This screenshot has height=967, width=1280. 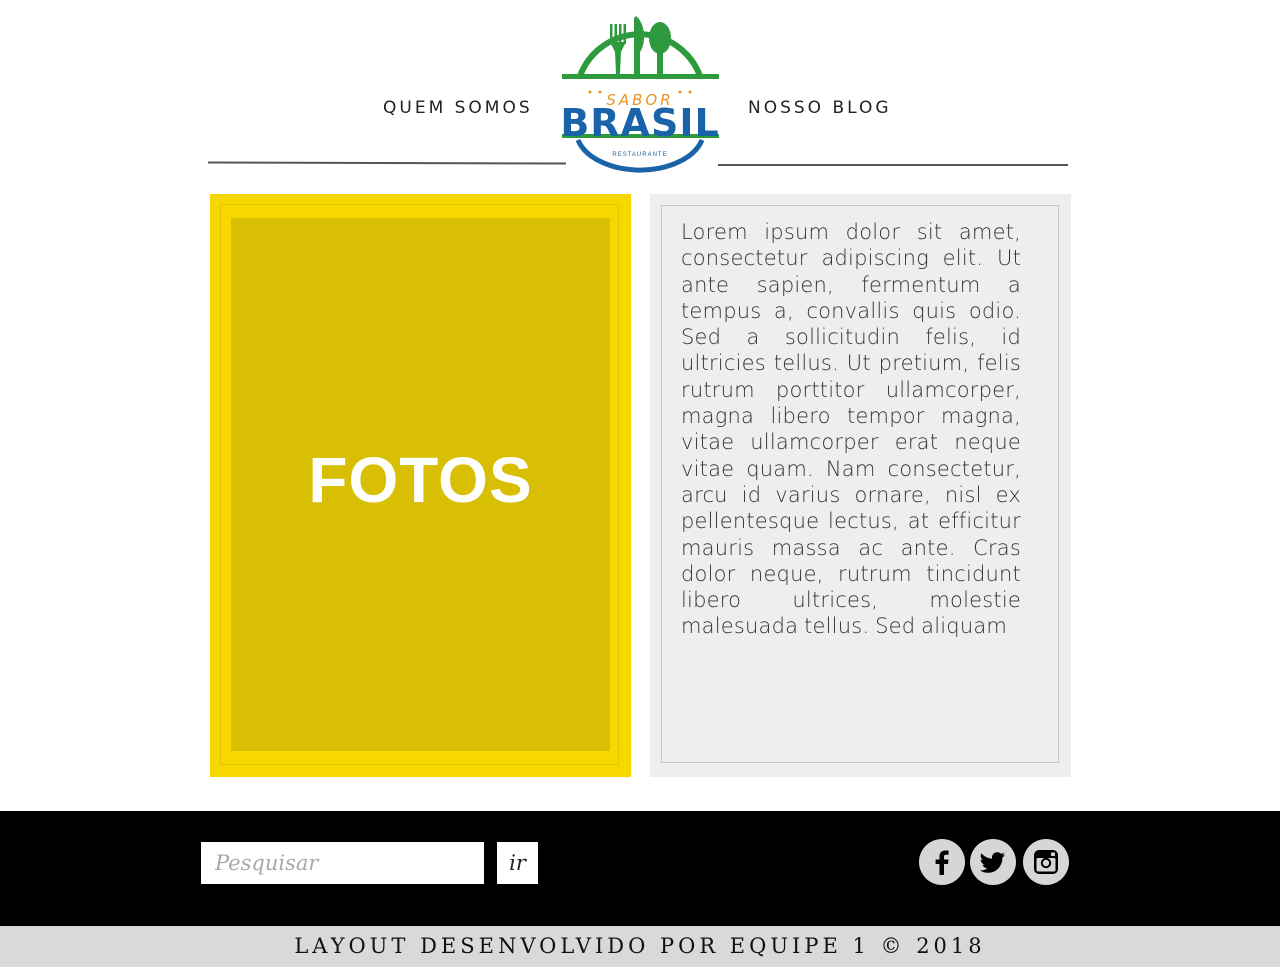 I want to click on instagram-icon, so click(x=1046, y=862).